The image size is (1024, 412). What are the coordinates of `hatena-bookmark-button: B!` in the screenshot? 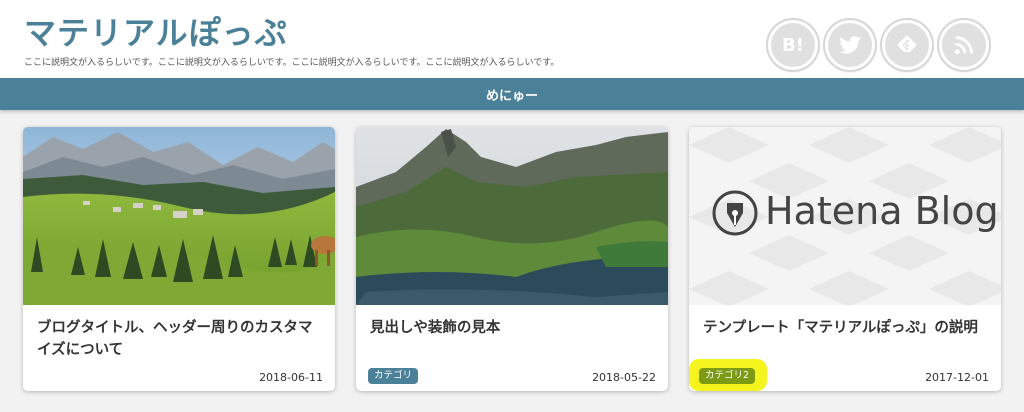 It's located at (793, 45).